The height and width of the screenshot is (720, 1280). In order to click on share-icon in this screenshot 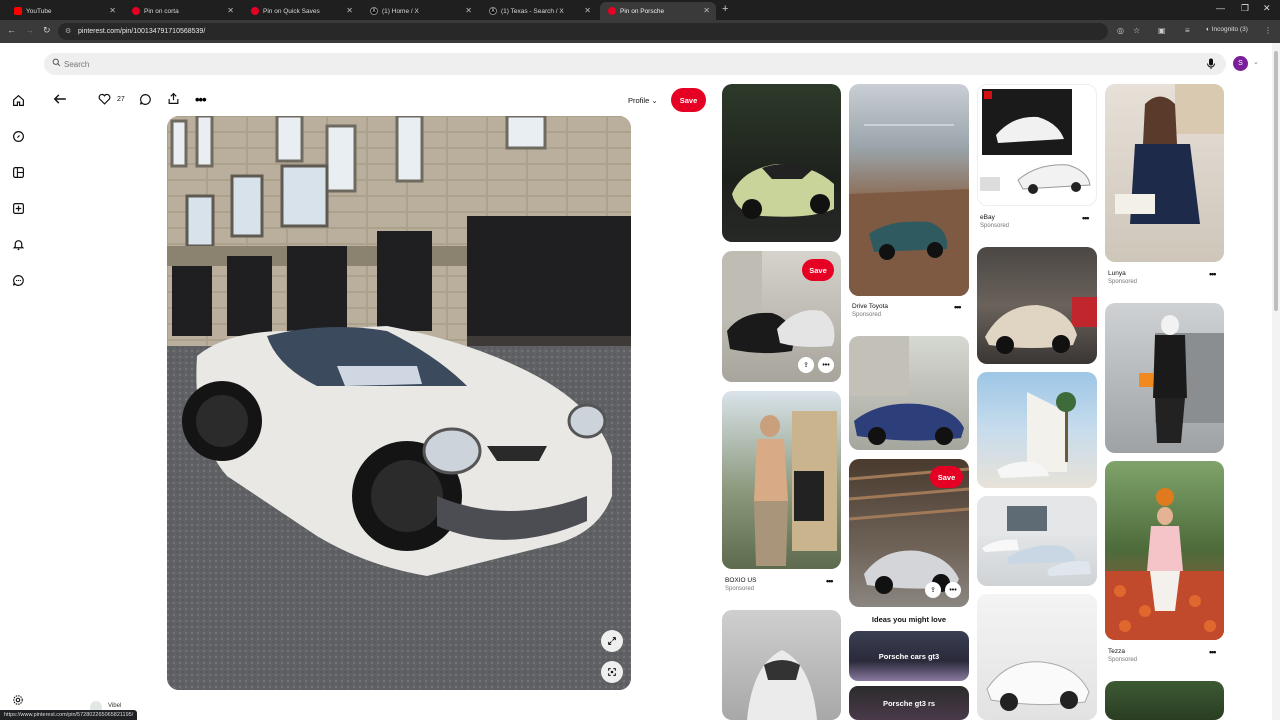, I will do `click(173, 98)`.